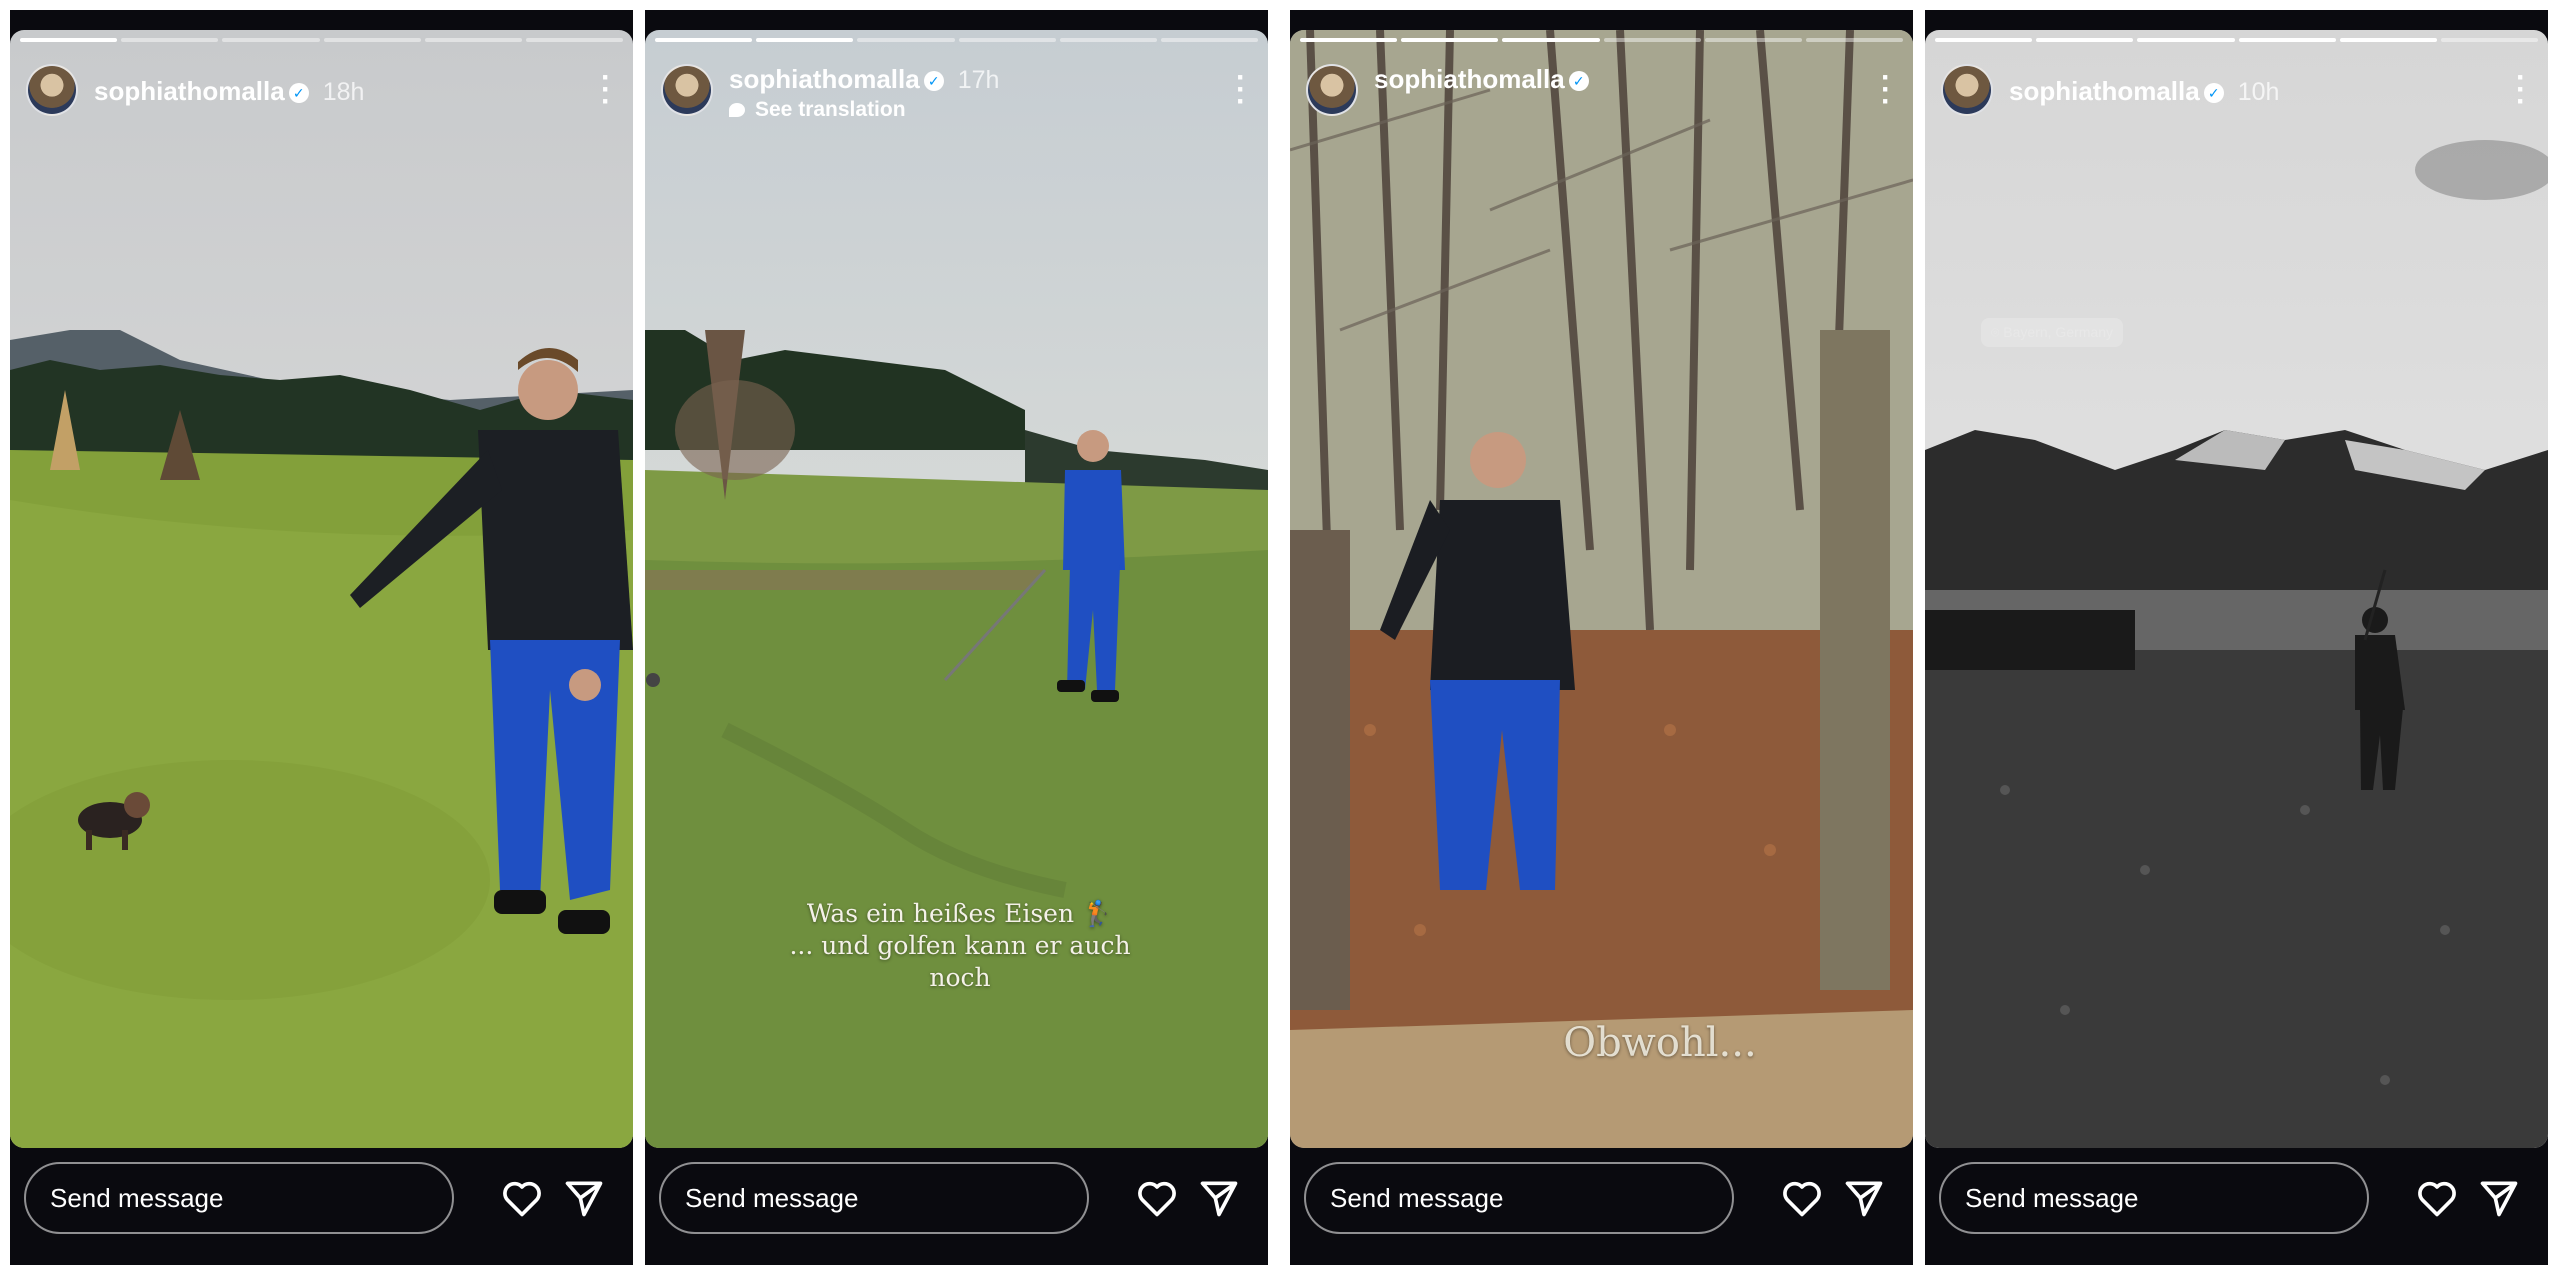 This screenshot has width=2560, height=1280. I want to click on location-label: Bayern, Germany, so click(2058, 332).